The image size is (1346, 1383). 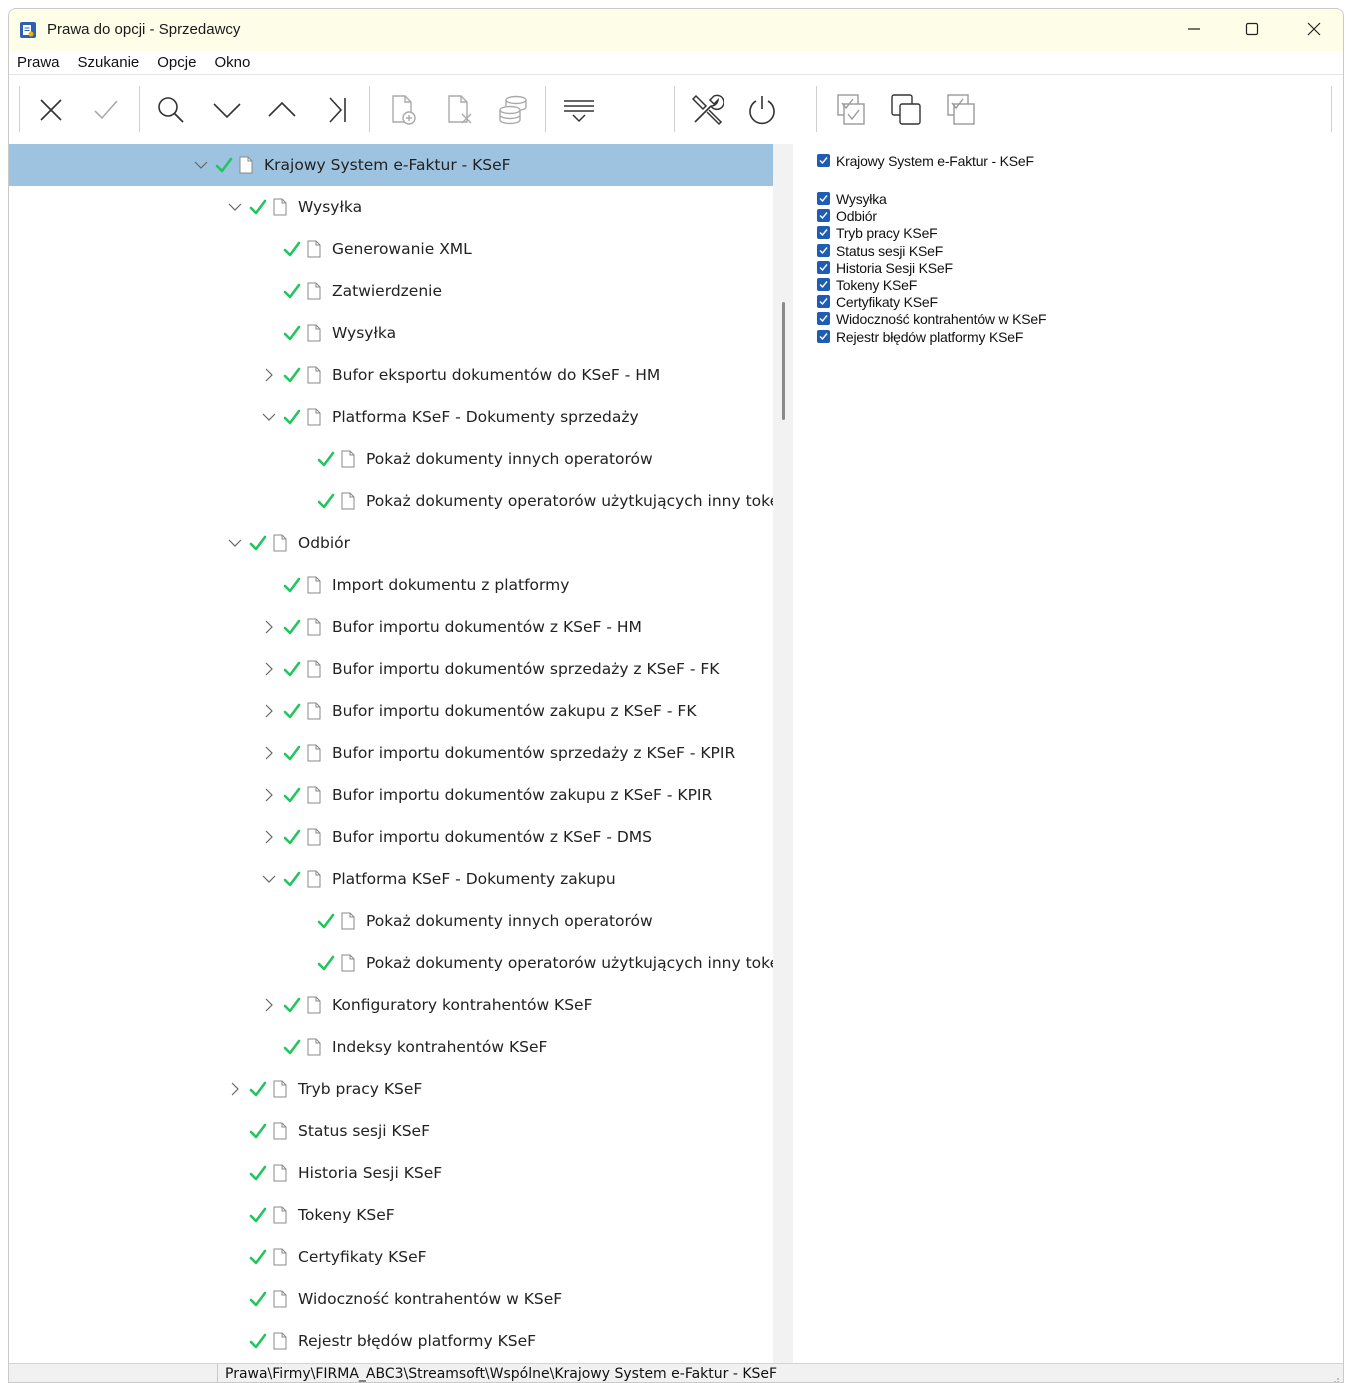 I want to click on tree-row: Historia Sesji KSeF, so click(x=391, y=1173).